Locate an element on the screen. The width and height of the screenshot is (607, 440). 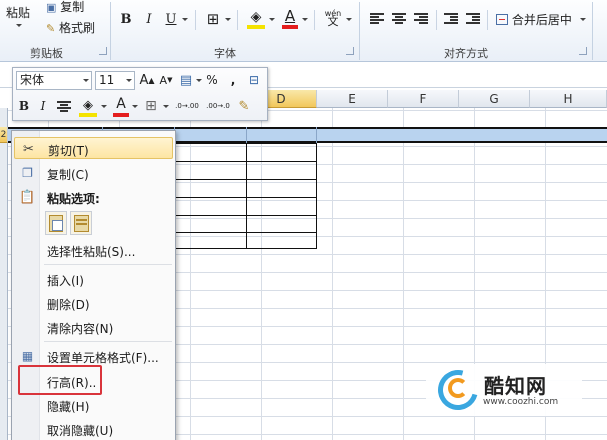
align-center-icon is located at coordinates (399, 19).